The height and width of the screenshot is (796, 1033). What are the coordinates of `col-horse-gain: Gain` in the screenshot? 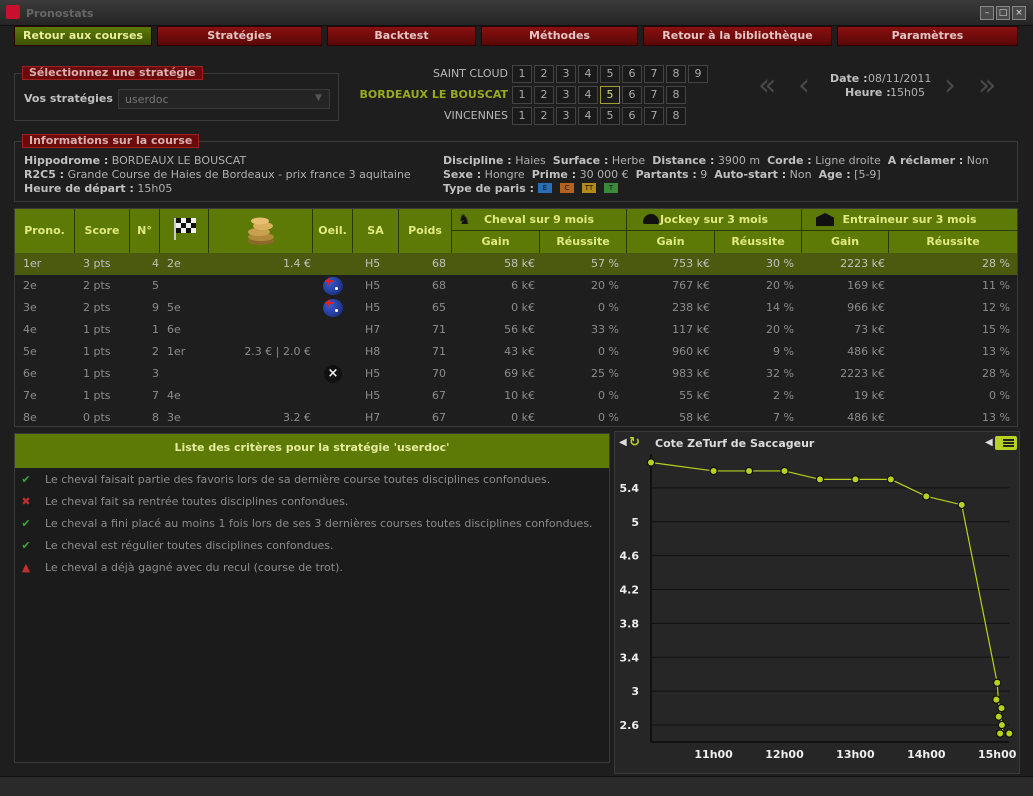 It's located at (496, 242).